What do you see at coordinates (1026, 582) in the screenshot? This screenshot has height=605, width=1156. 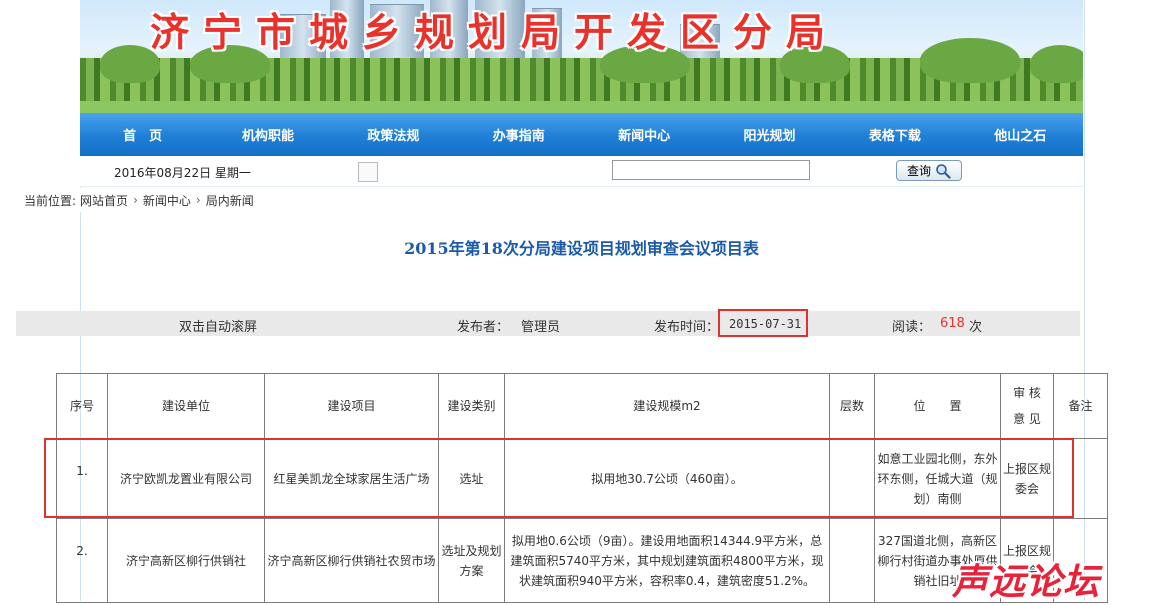 I see `watermark: 声远论坛` at bounding box center [1026, 582].